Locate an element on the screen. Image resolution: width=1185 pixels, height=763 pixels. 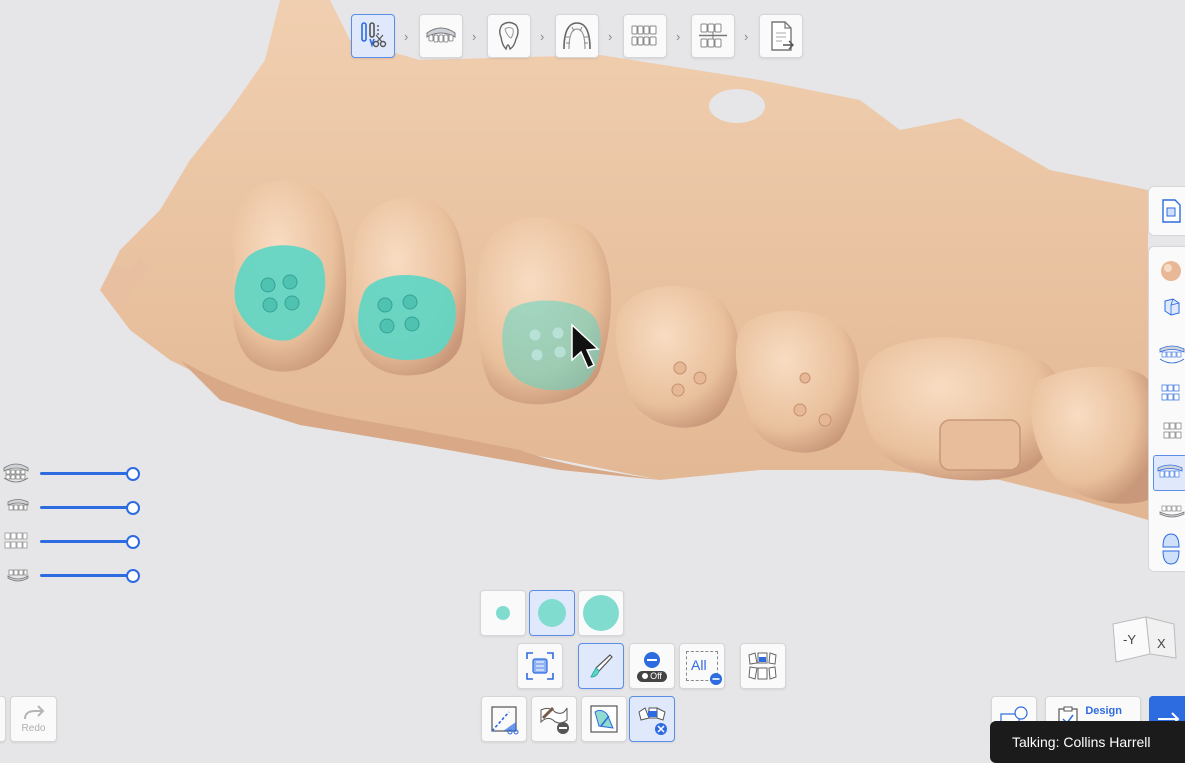
step-occlusion-button is located at coordinates (645, 36).